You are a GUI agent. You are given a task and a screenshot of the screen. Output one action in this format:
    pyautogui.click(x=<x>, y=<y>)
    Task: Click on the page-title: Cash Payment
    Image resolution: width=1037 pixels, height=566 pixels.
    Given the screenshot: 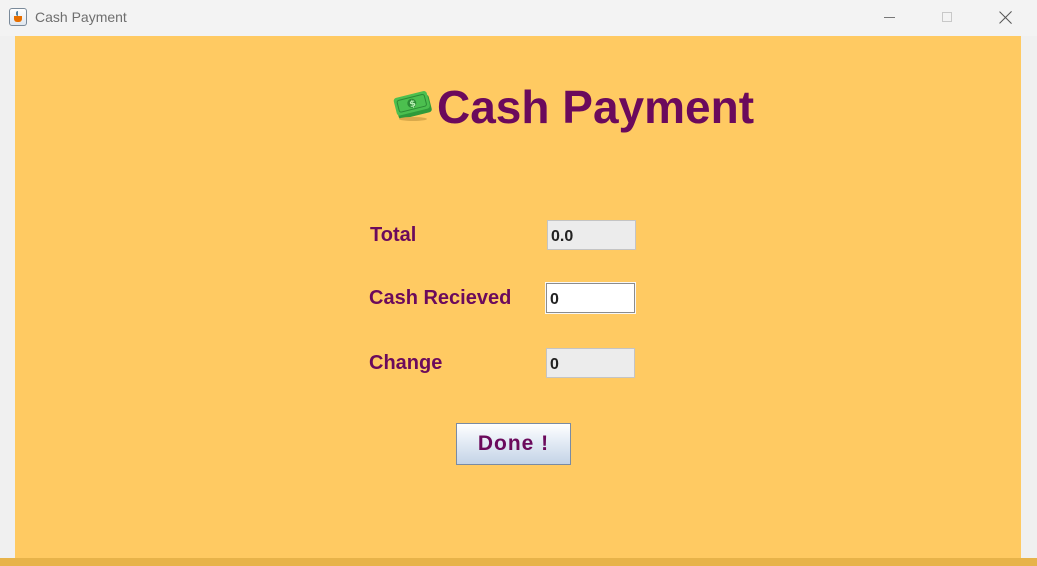 What is the action you would take?
    pyautogui.click(x=596, y=107)
    